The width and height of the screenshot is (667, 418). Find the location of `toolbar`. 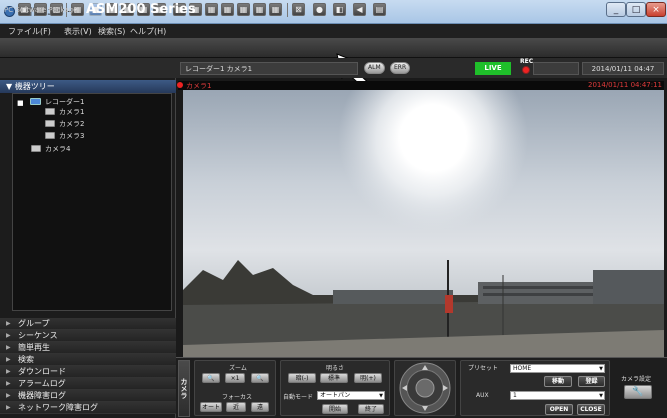

toolbar is located at coordinates (333, 48).